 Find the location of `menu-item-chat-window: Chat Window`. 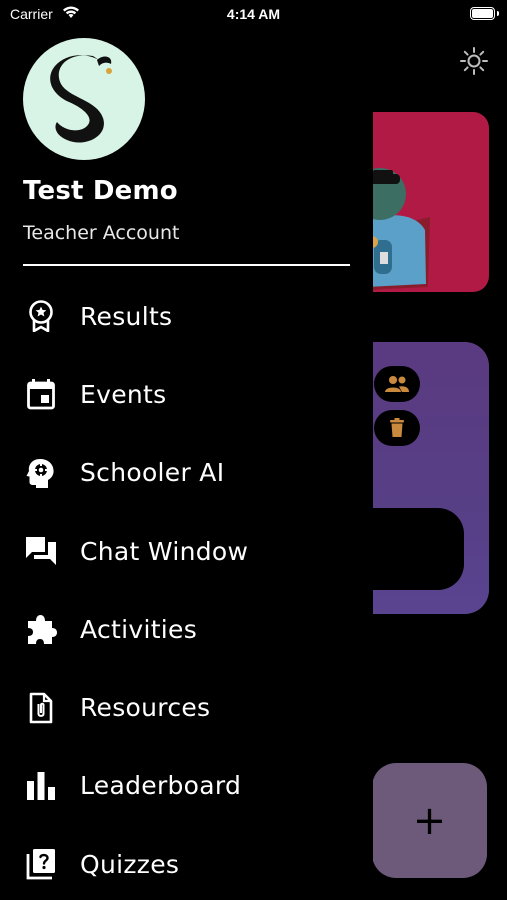

menu-item-chat-window: Chat Window is located at coordinates (186, 551).